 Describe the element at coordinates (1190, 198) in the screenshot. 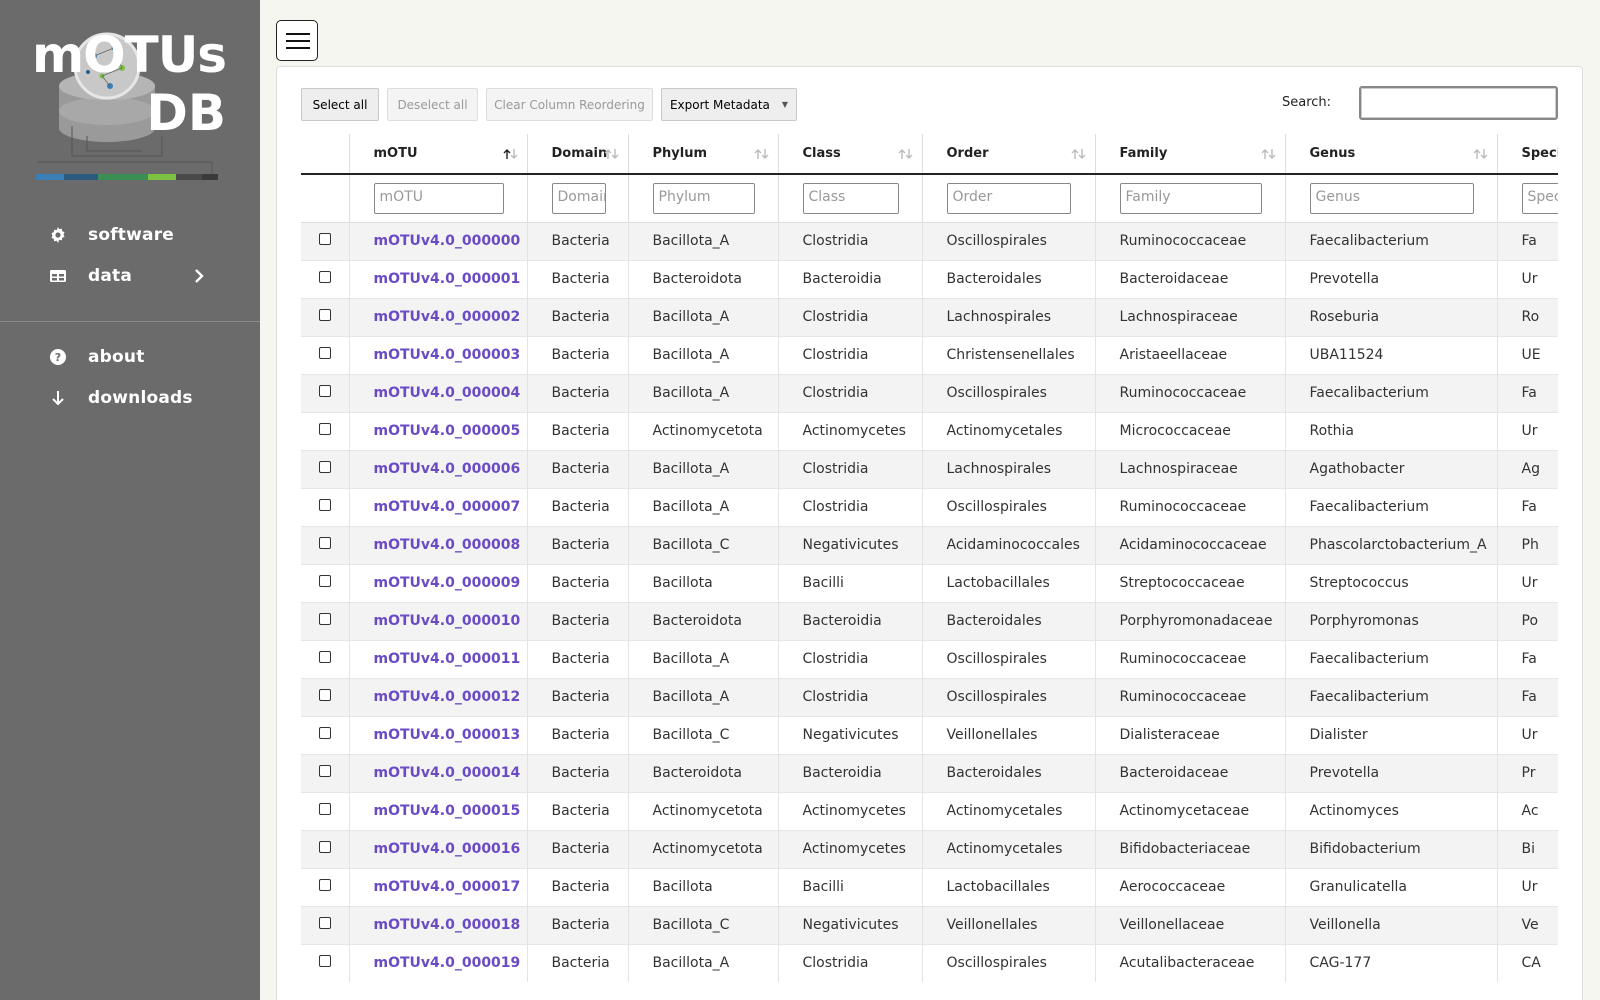

I see `filter-input-family: Family` at that location.